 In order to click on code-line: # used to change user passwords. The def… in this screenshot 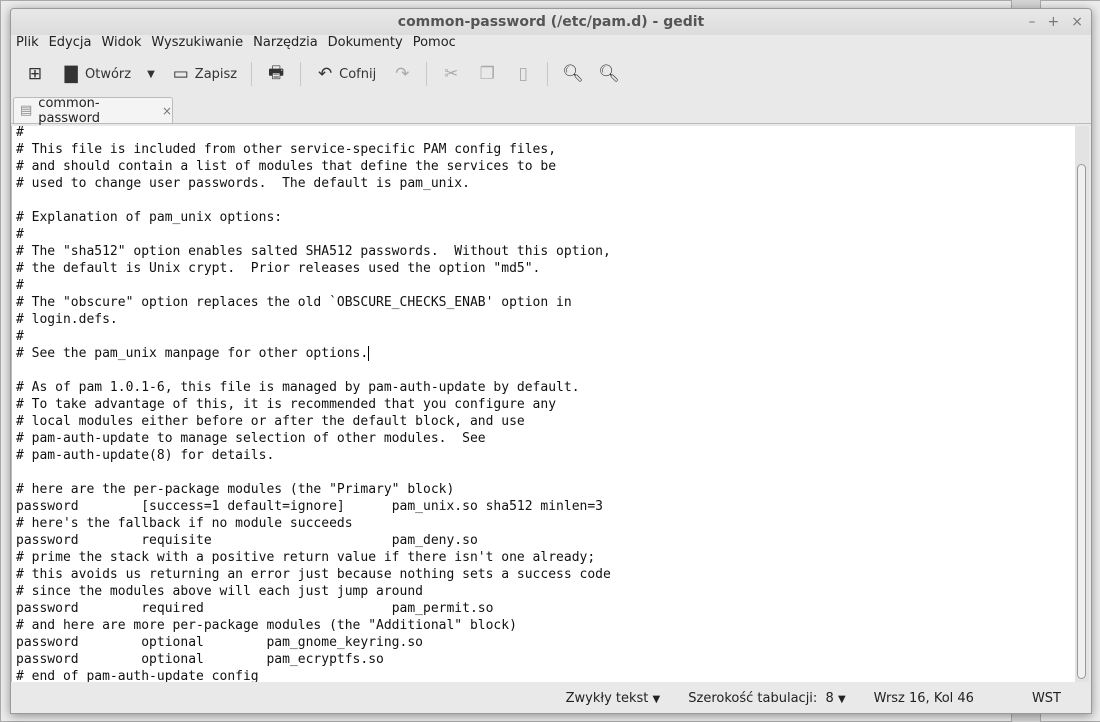, I will do `click(243, 183)`.